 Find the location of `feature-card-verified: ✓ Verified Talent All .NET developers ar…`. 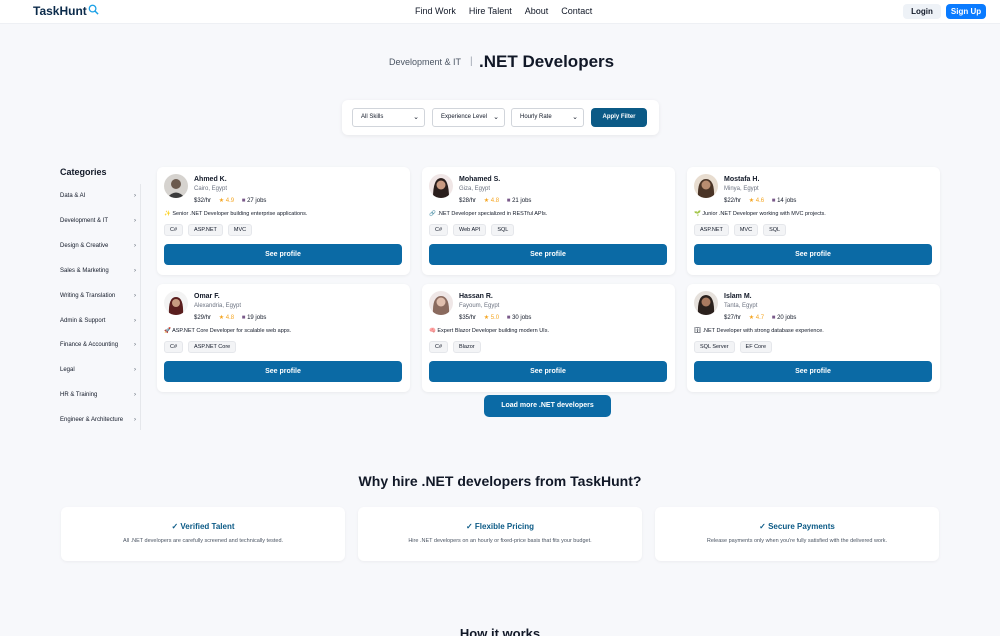

feature-card-verified: ✓ Verified Talent All .NET developers ar… is located at coordinates (203, 534).